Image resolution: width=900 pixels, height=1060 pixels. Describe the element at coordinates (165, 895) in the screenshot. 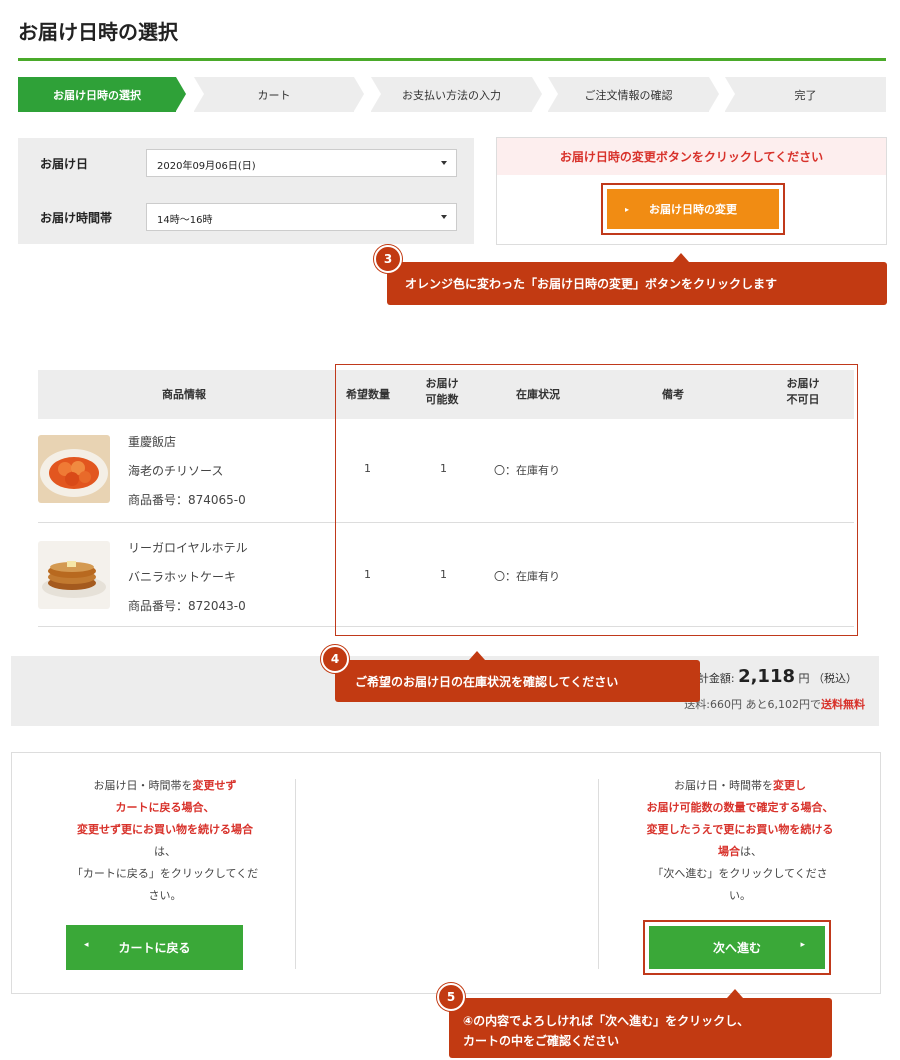

I see `text-line: さい。` at that location.